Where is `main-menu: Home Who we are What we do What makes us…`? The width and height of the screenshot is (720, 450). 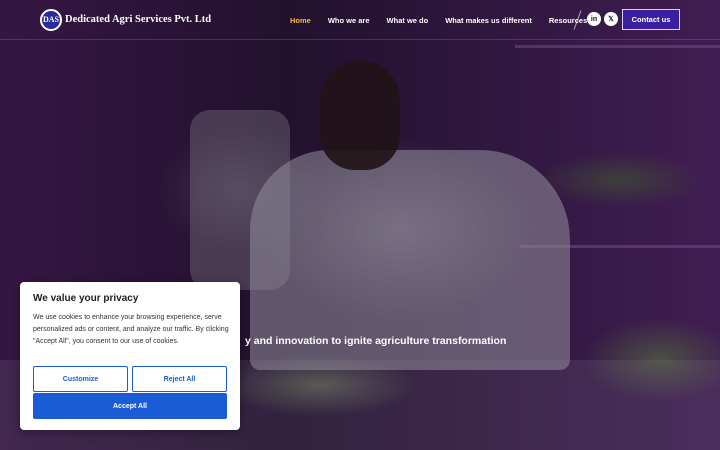
main-menu: Home Who we are What we do What makes us… is located at coordinates (449, 20).